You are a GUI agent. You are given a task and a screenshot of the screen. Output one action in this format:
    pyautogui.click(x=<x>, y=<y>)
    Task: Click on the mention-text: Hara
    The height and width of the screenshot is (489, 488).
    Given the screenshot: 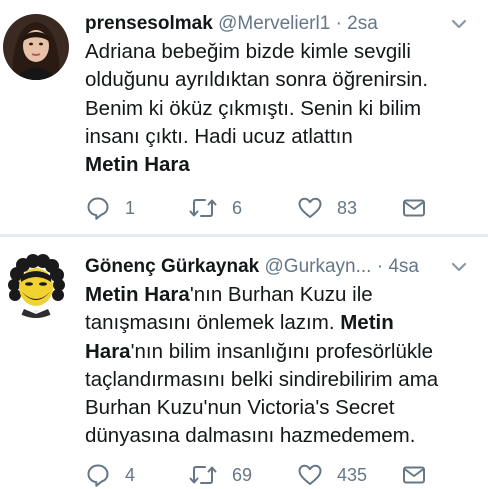 What is the action you would take?
    pyautogui.click(x=108, y=351)
    